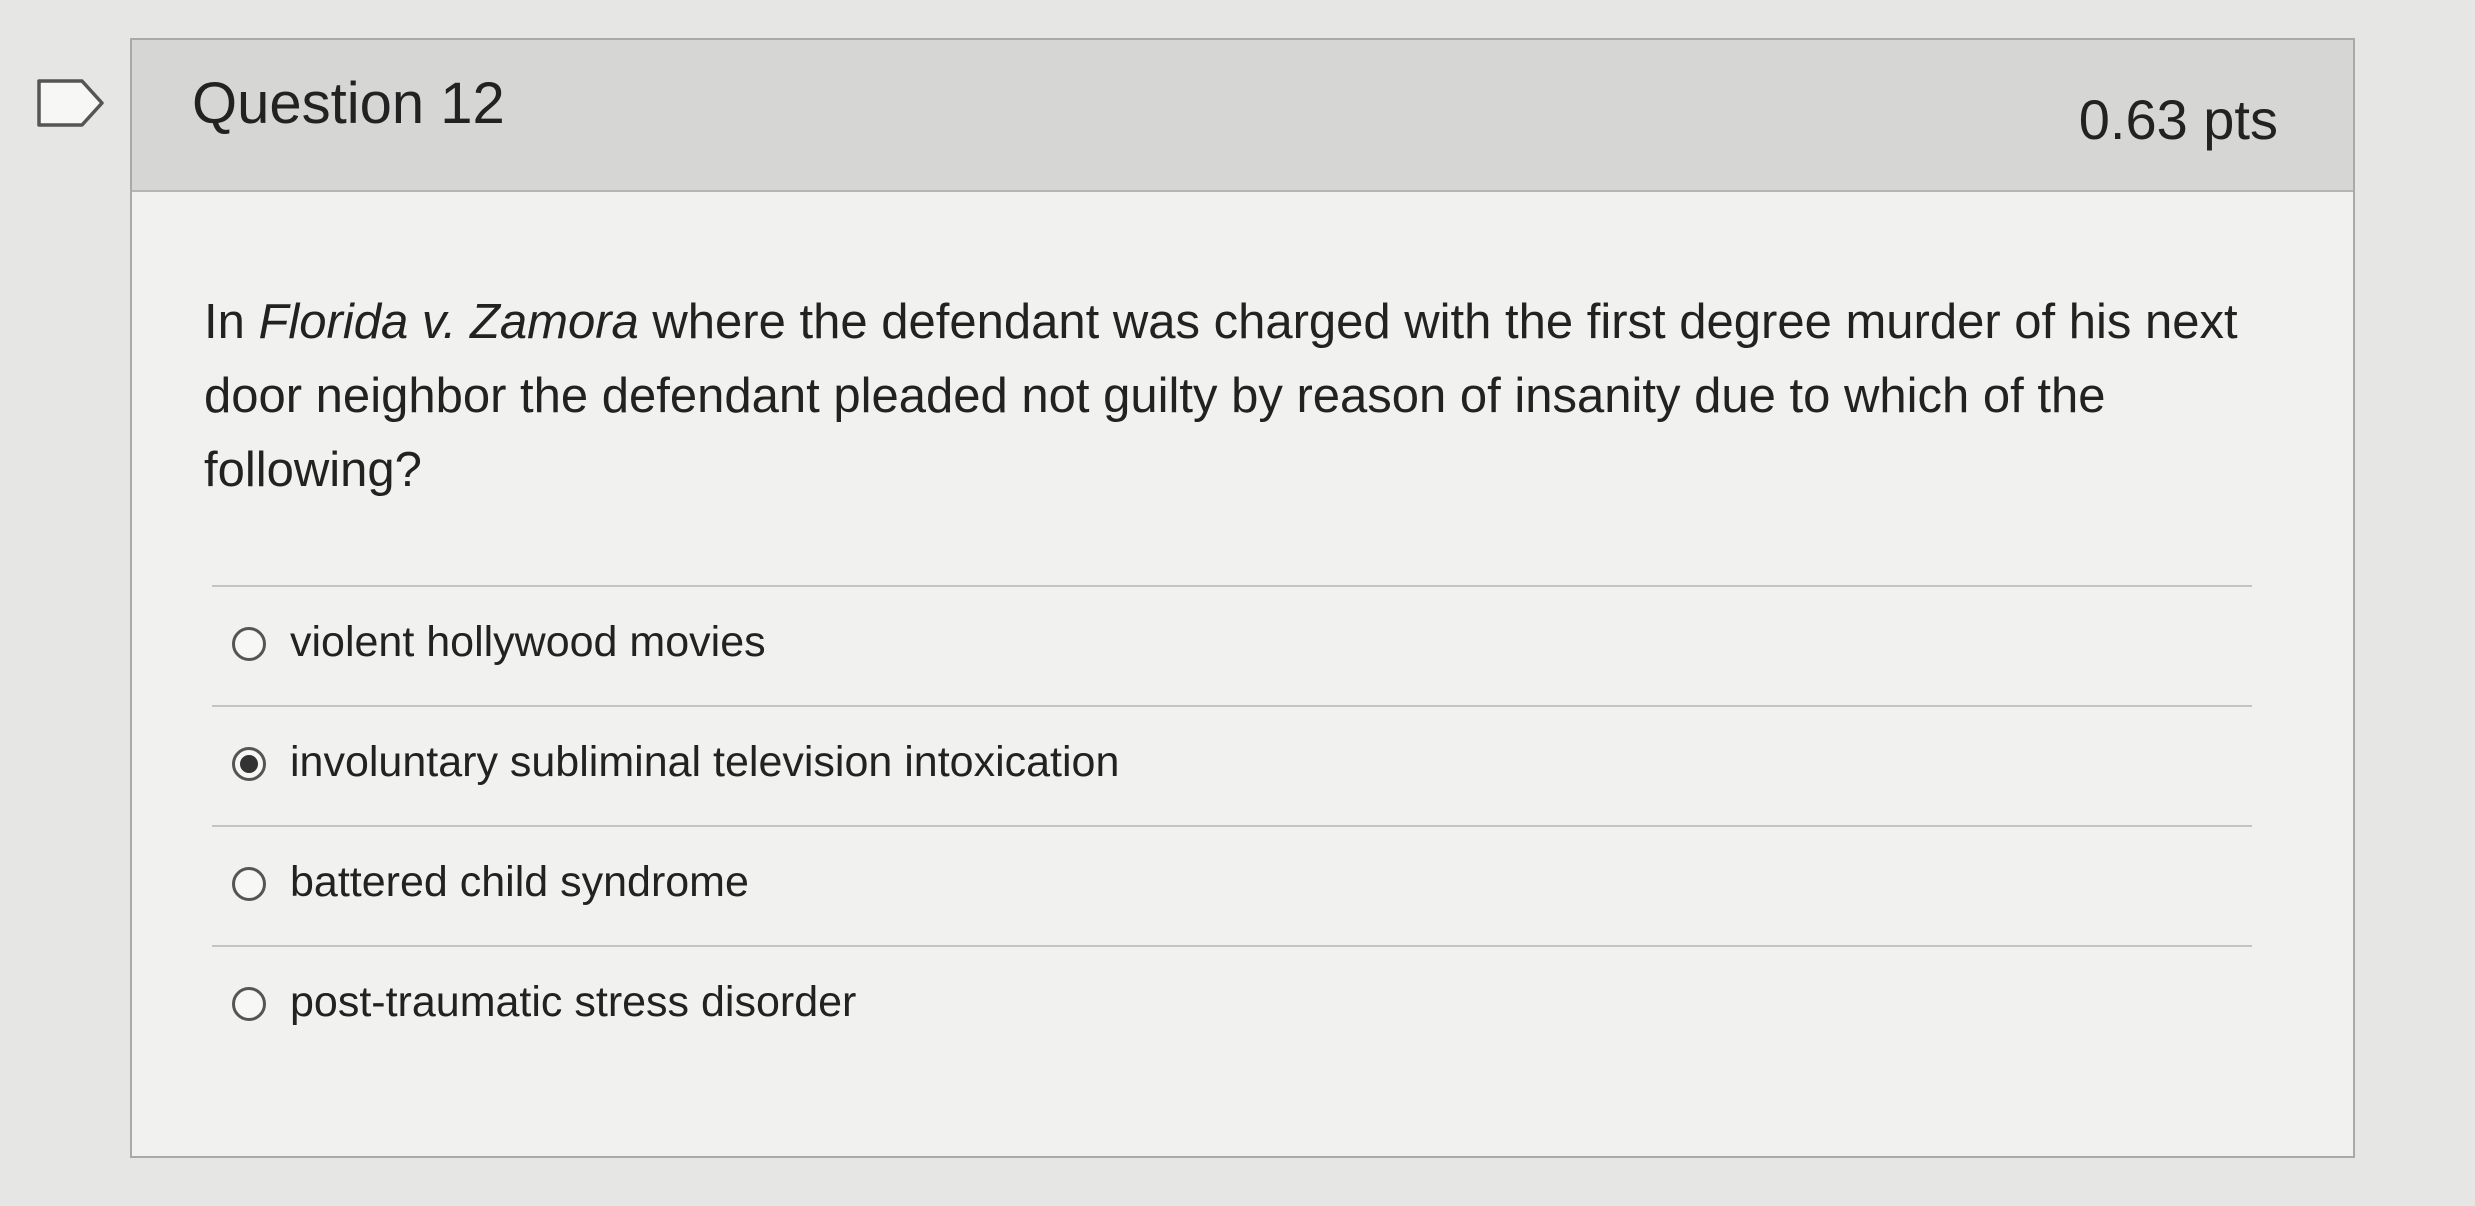  What do you see at coordinates (573, 1003) in the screenshot?
I see `answer-label: post-traumatic stress disorder` at bounding box center [573, 1003].